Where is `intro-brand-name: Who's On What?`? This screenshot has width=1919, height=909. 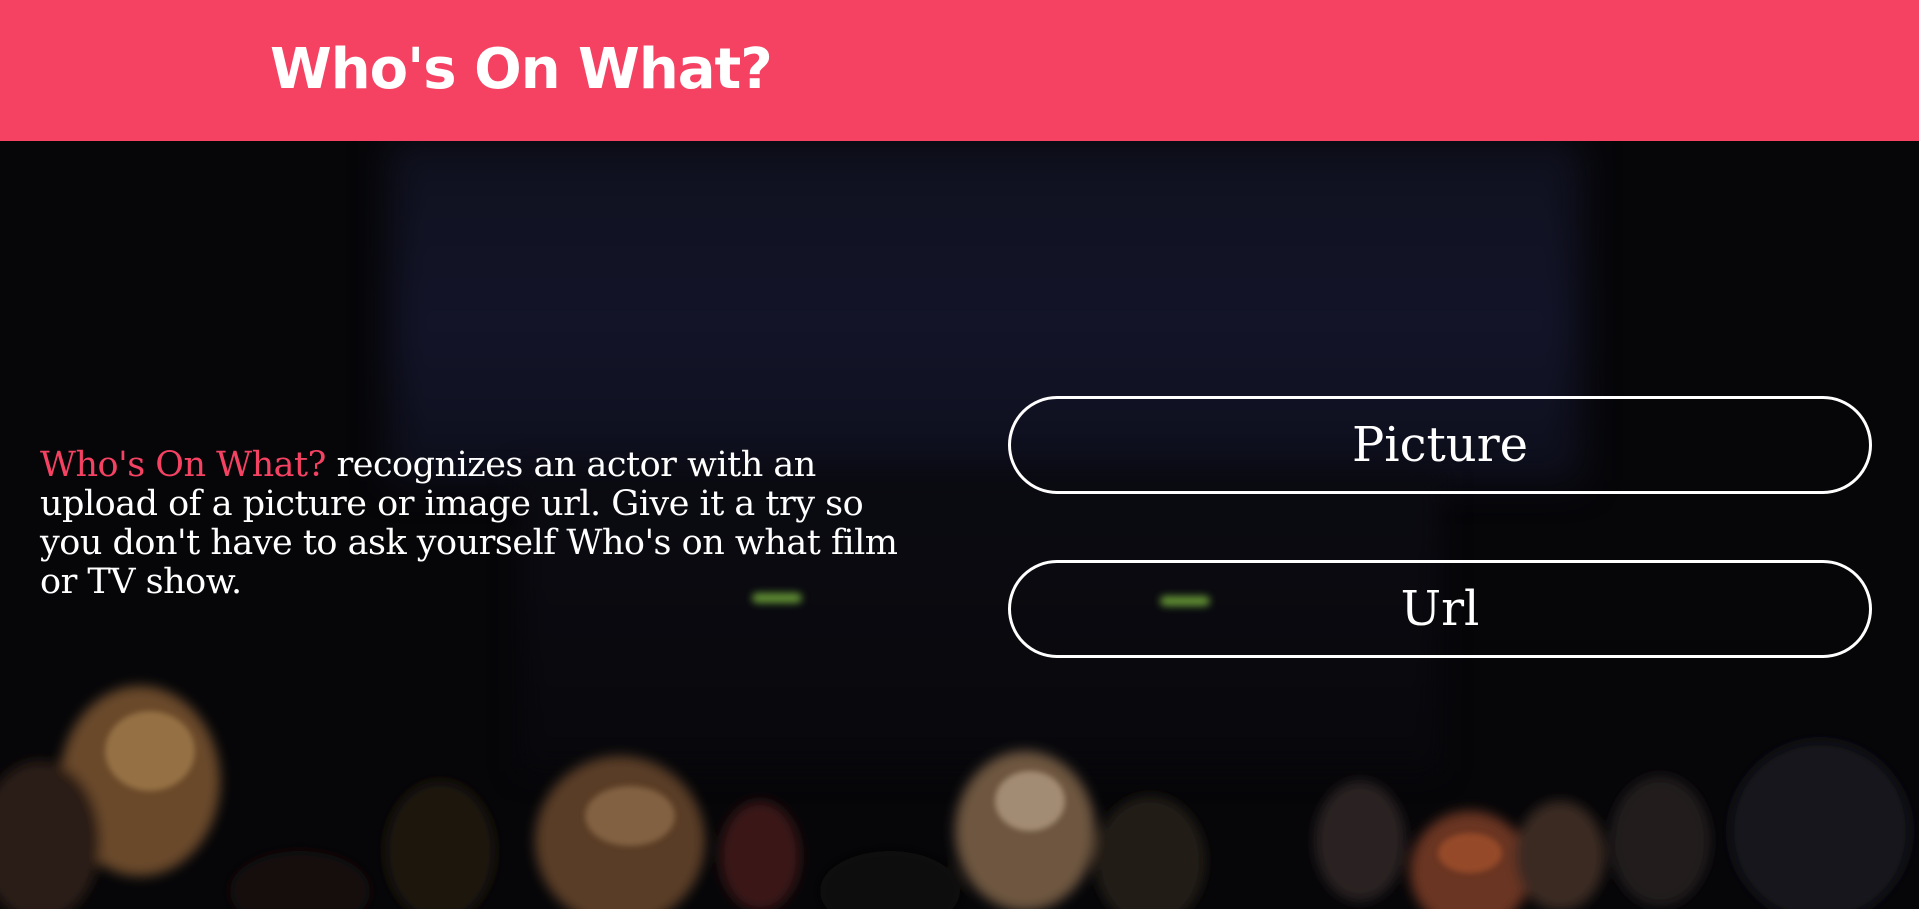 intro-brand-name: Who's On What? is located at coordinates (183, 465).